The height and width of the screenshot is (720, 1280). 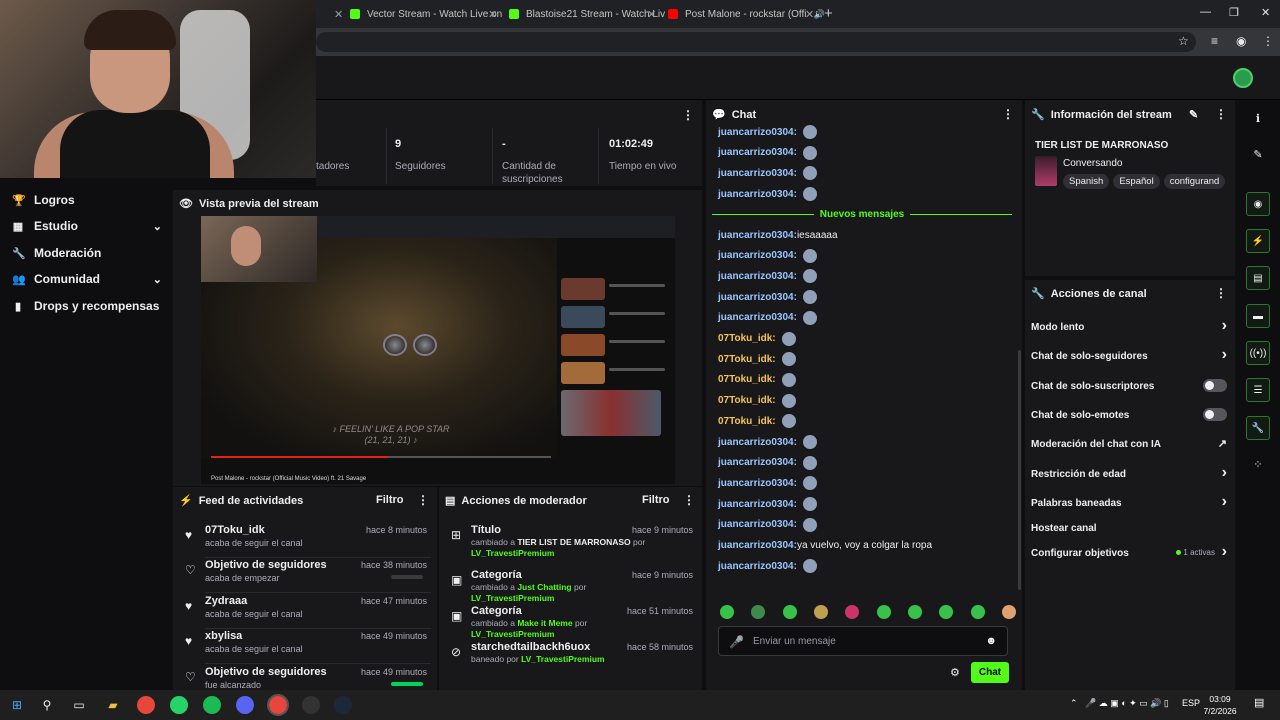 I want to click on chat-username: 07Toku_idk:, so click(x=747, y=359).